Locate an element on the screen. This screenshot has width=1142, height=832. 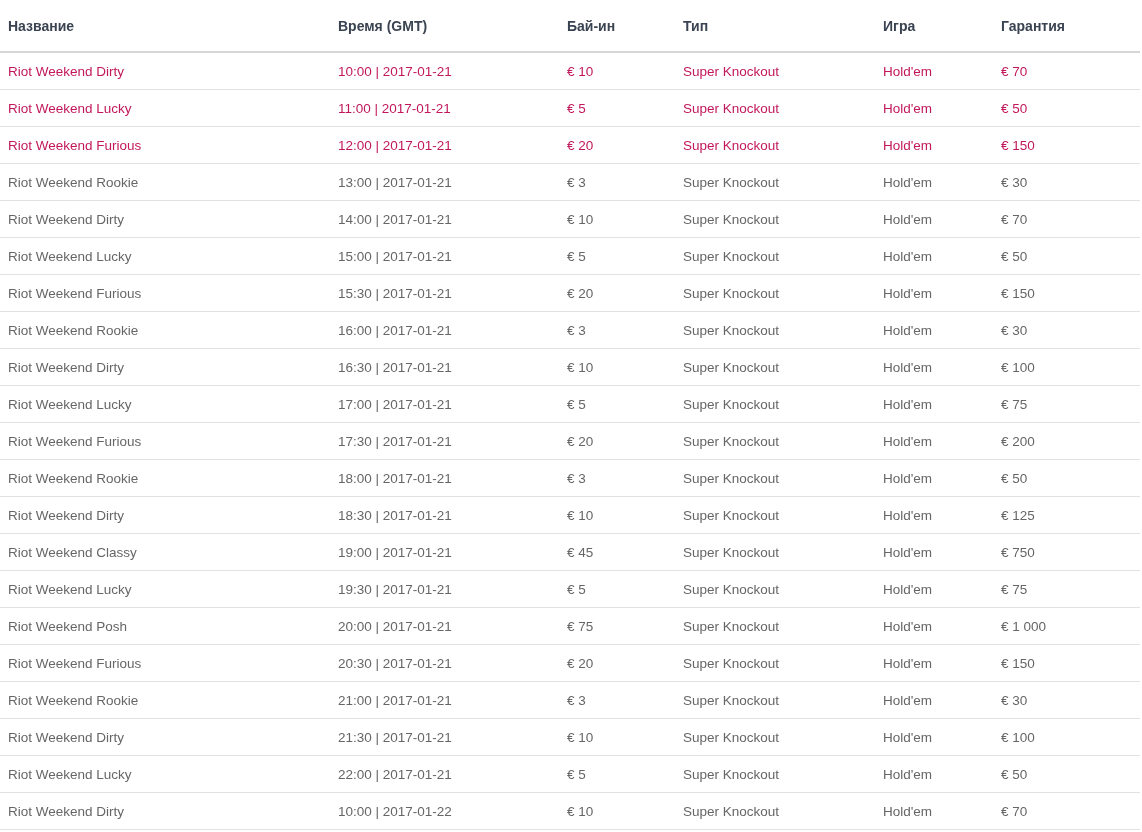
table-cell: 16:30 | 2017-01-21 is located at coordinates (444, 367).